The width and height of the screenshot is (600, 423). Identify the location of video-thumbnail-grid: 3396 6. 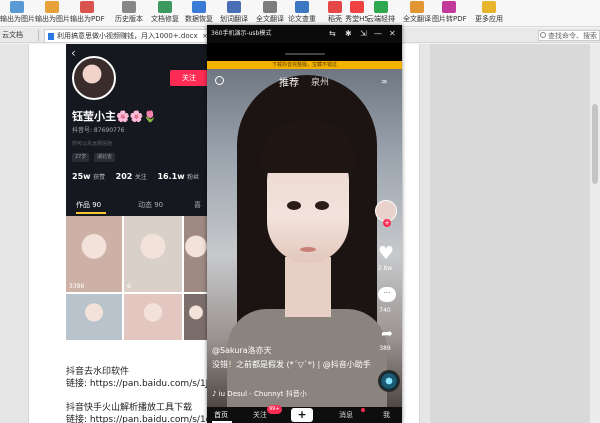
(137, 278).